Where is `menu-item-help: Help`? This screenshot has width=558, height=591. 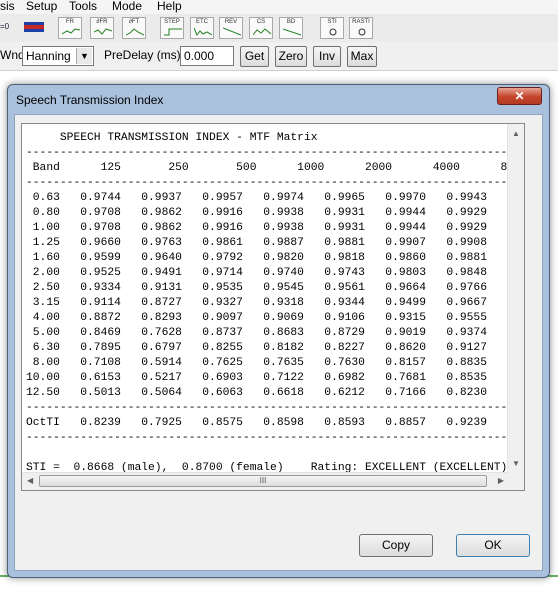
menu-item-help: Help is located at coordinates (169, 6).